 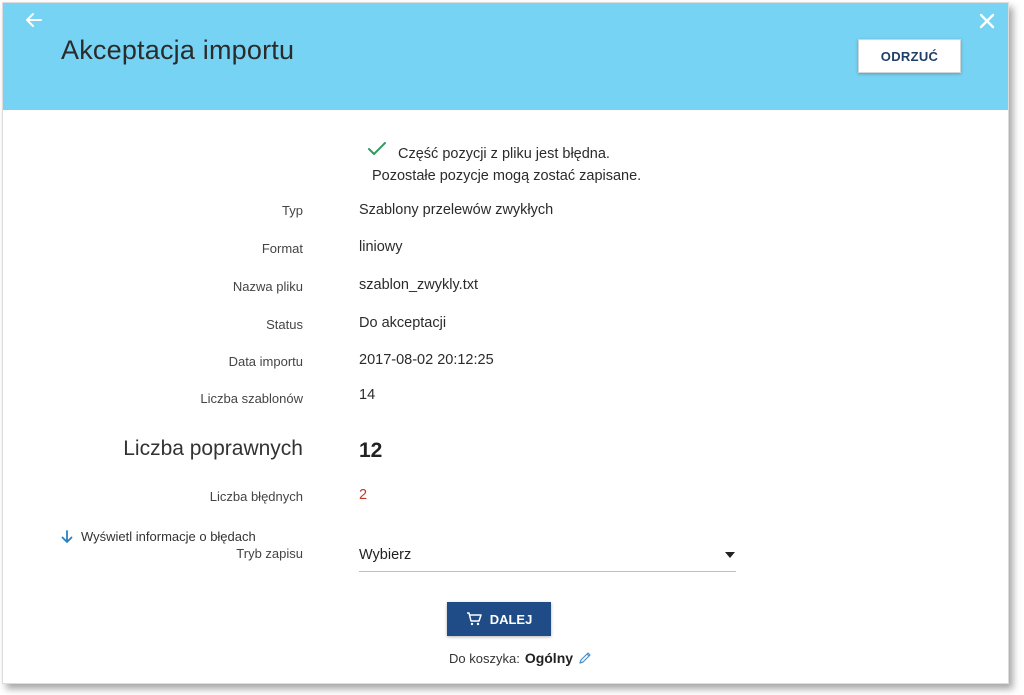 What do you see at coordinates (426, 360) in the screenshot?
I see `import-date-value: 2017-08-02 20:12:25` at bounding box center [426, 360].